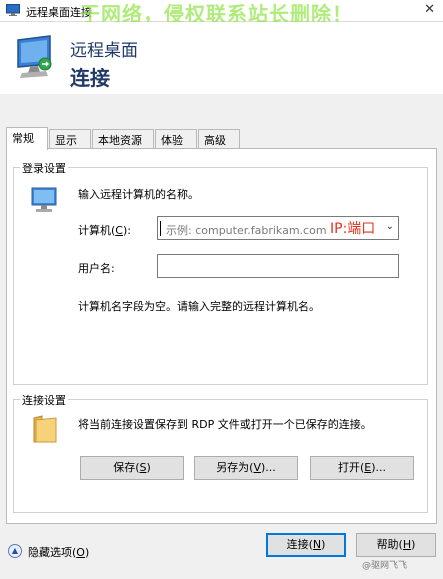 The height and width of the screenshot is (579, 443). I want to click on computer-placeholder: 示例: computer.fabrikam.com, so click(246, 230).